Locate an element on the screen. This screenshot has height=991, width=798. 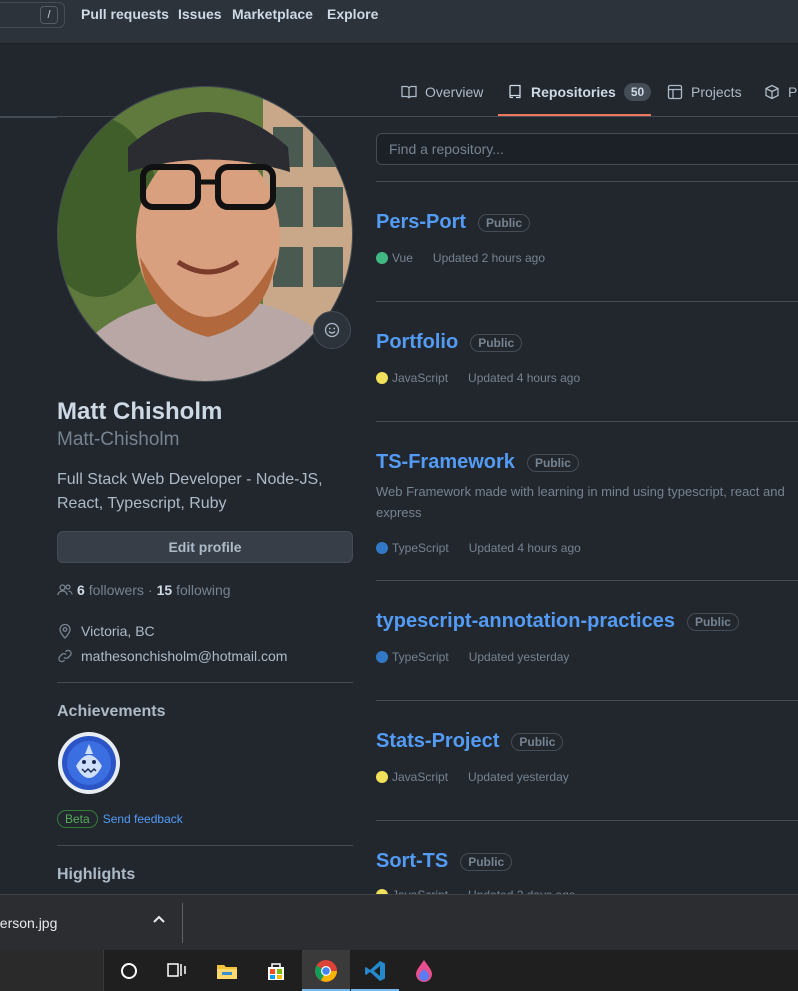
vscode-icon is located at coordinates (375, 970).